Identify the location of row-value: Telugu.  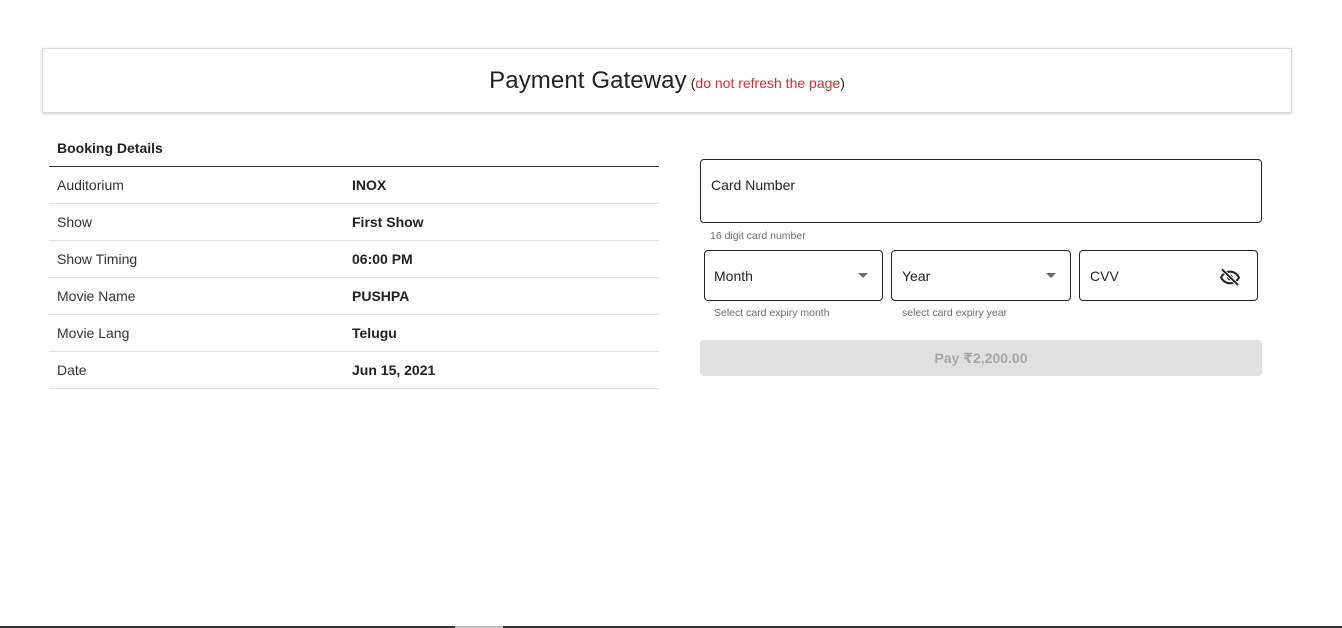
(374, 333).